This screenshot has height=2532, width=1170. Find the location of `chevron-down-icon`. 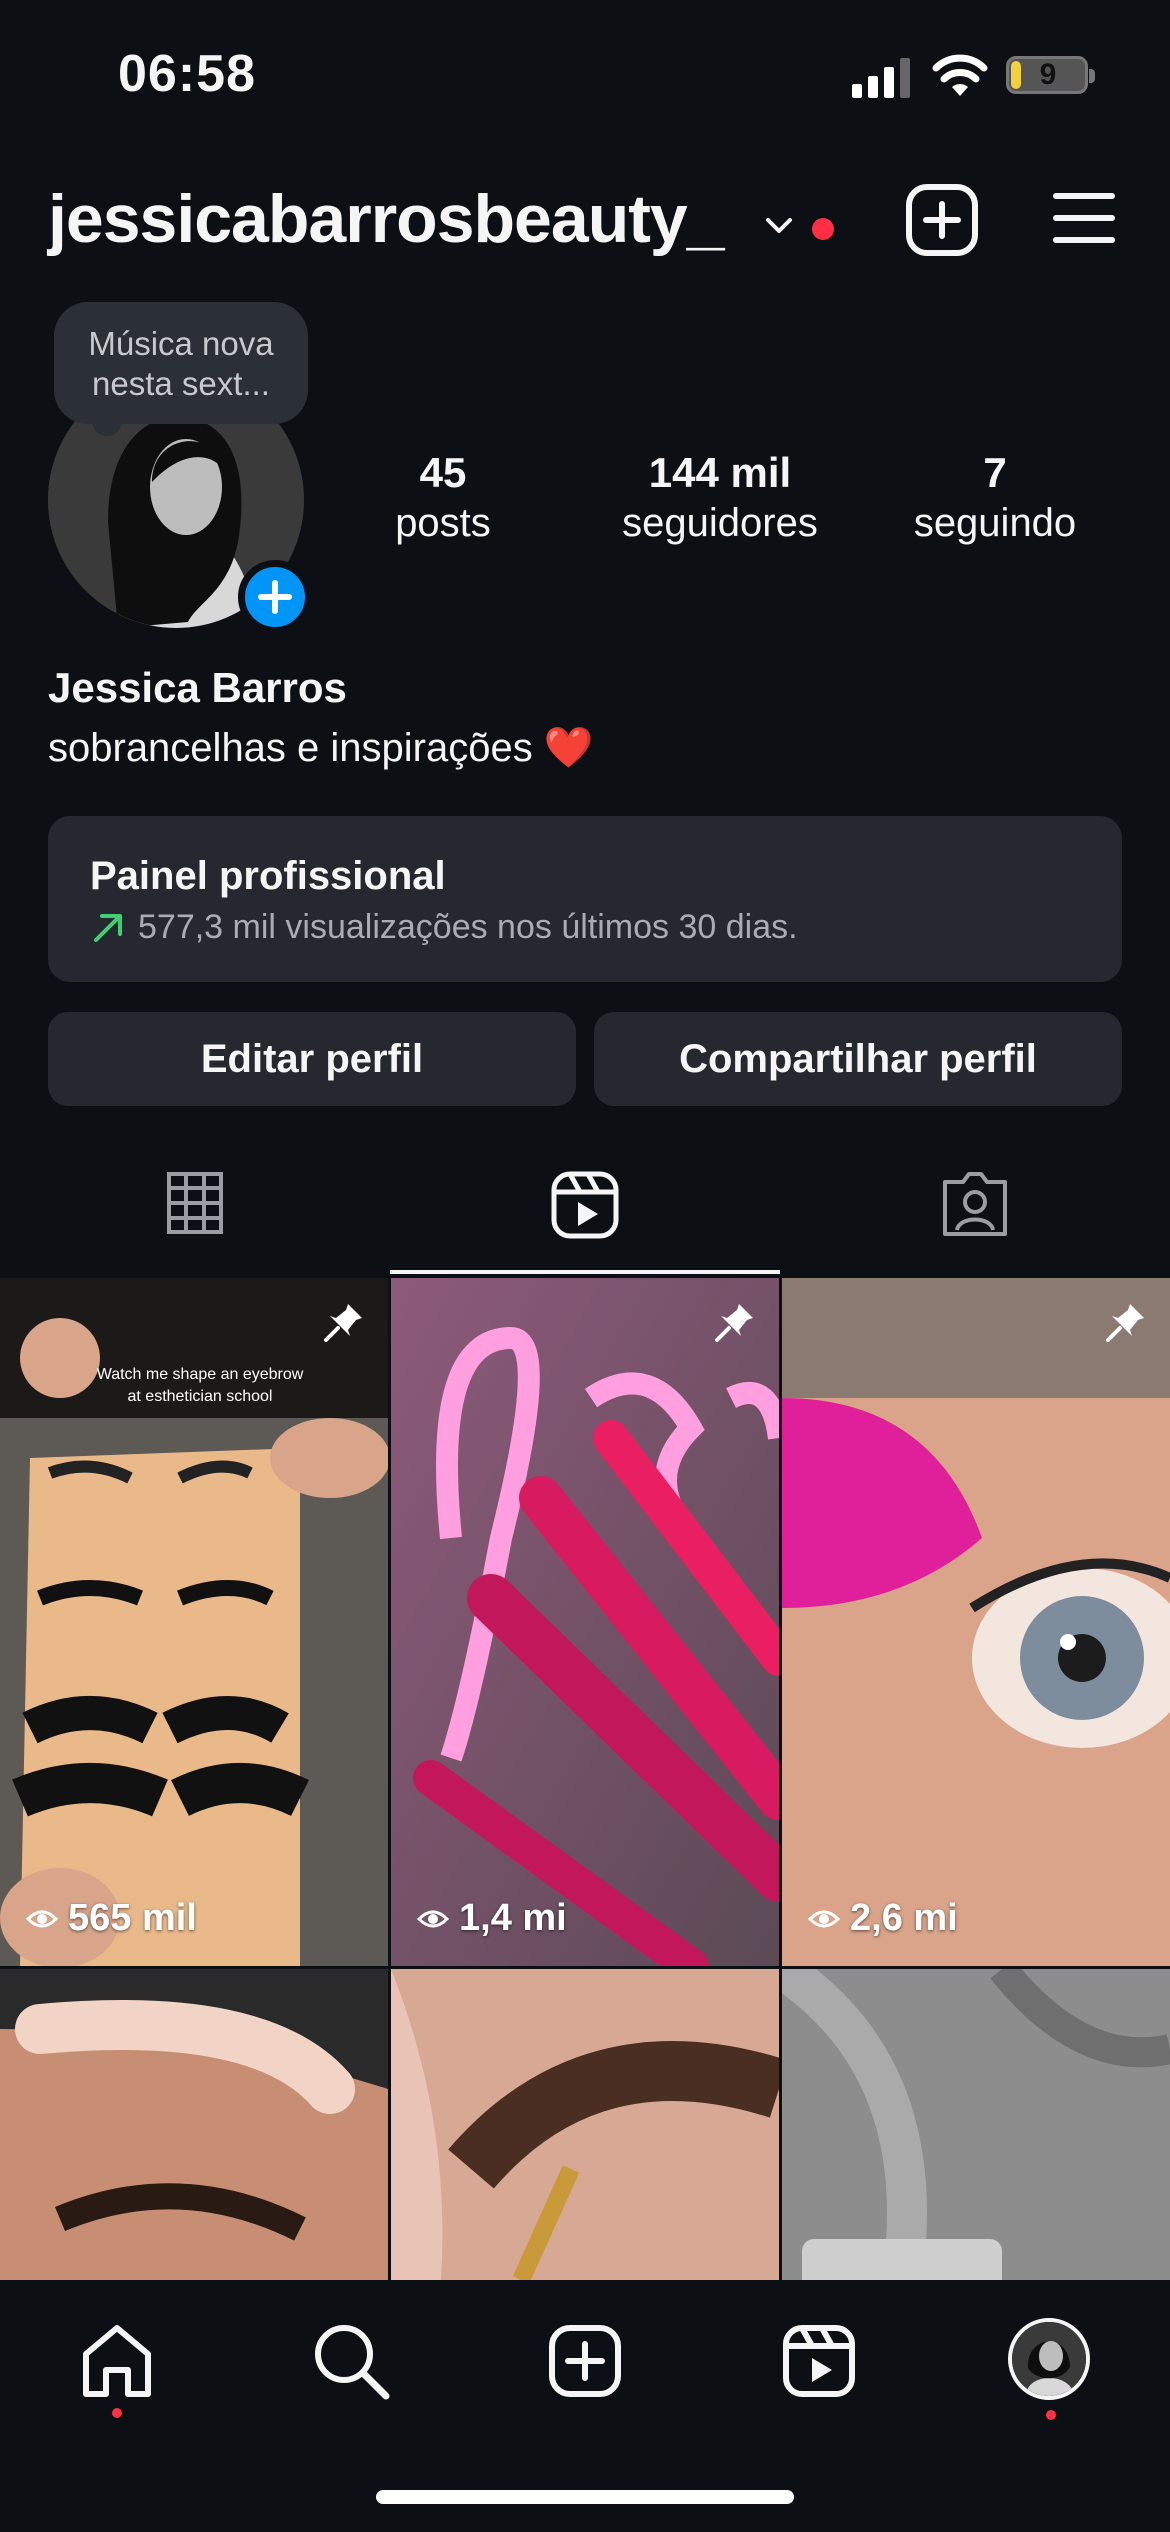

chevron-down-icon is located at coordinates (779, 225).